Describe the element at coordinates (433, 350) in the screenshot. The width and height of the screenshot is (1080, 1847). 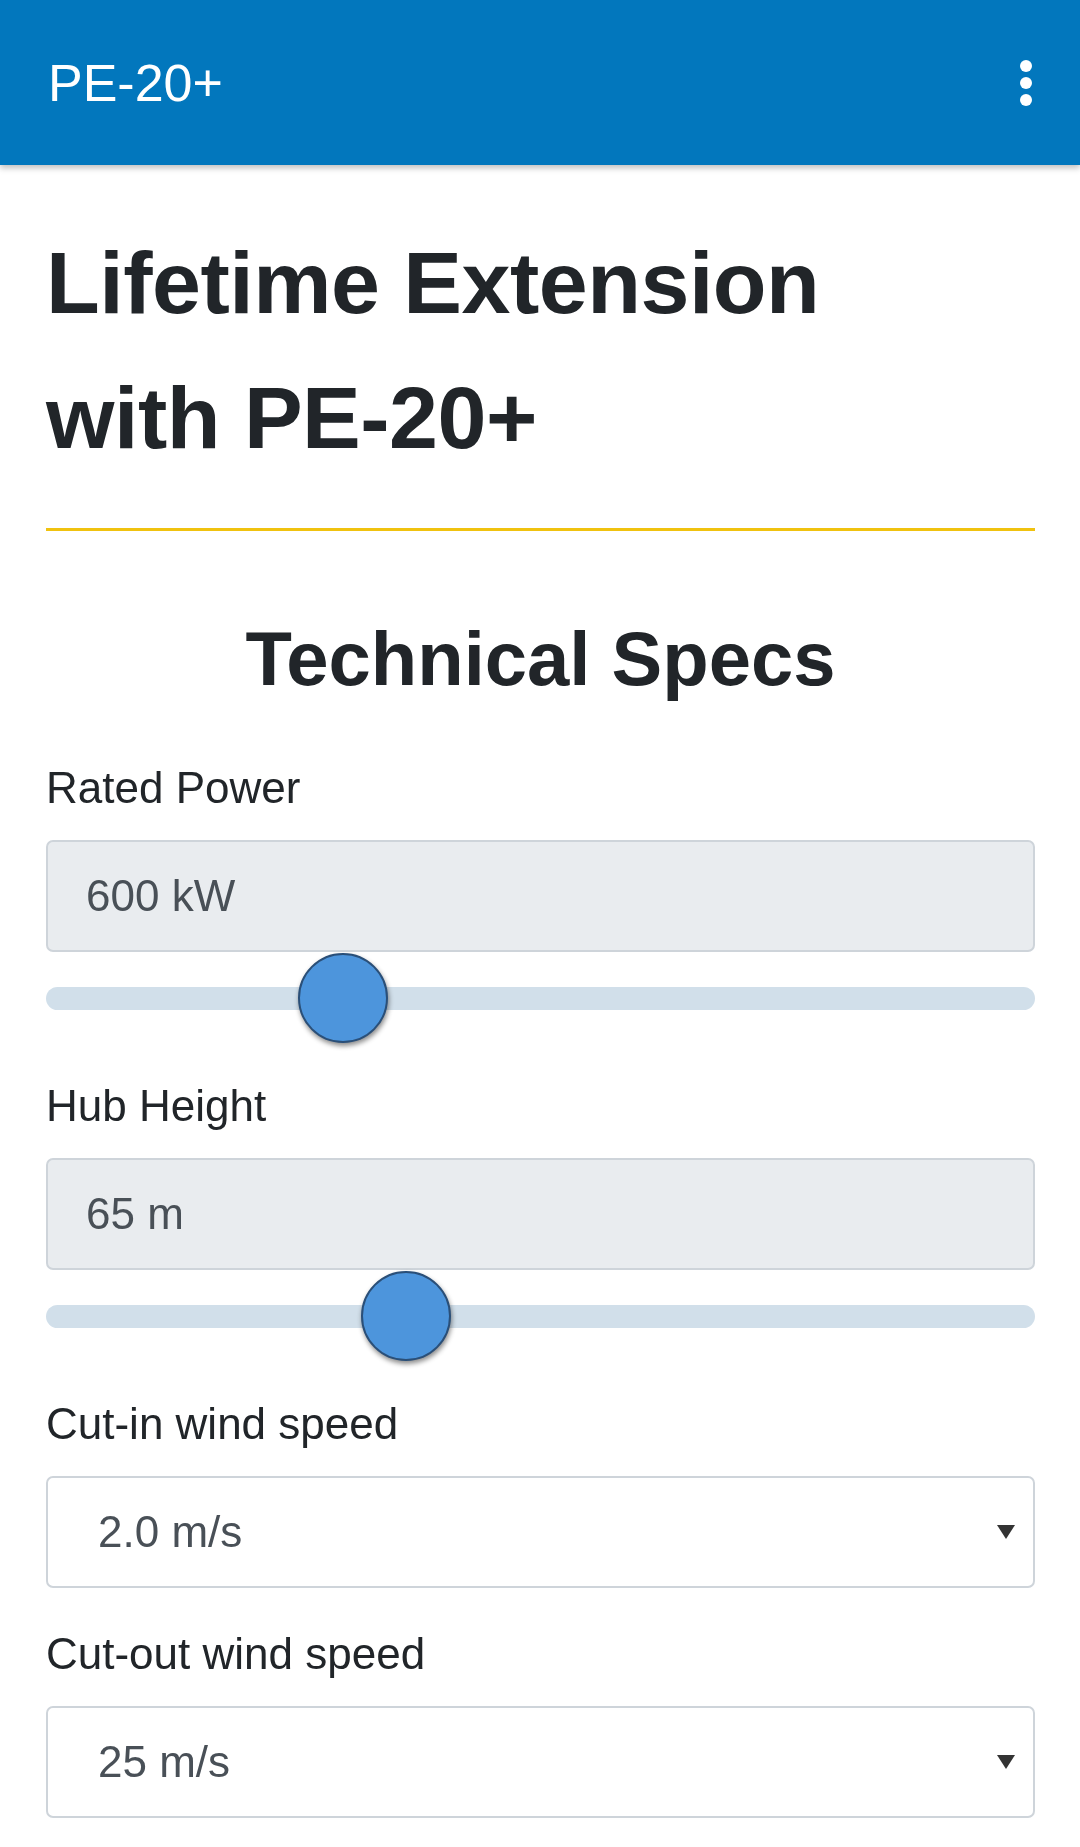
I see `page-heading: Lifetime Extension with PE-20+` at that location.